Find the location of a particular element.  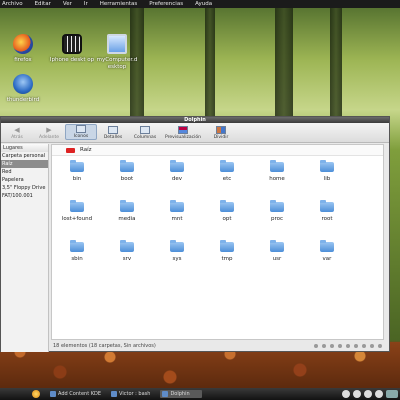

menu-ver: Ver is located at coordinates (67, 4).